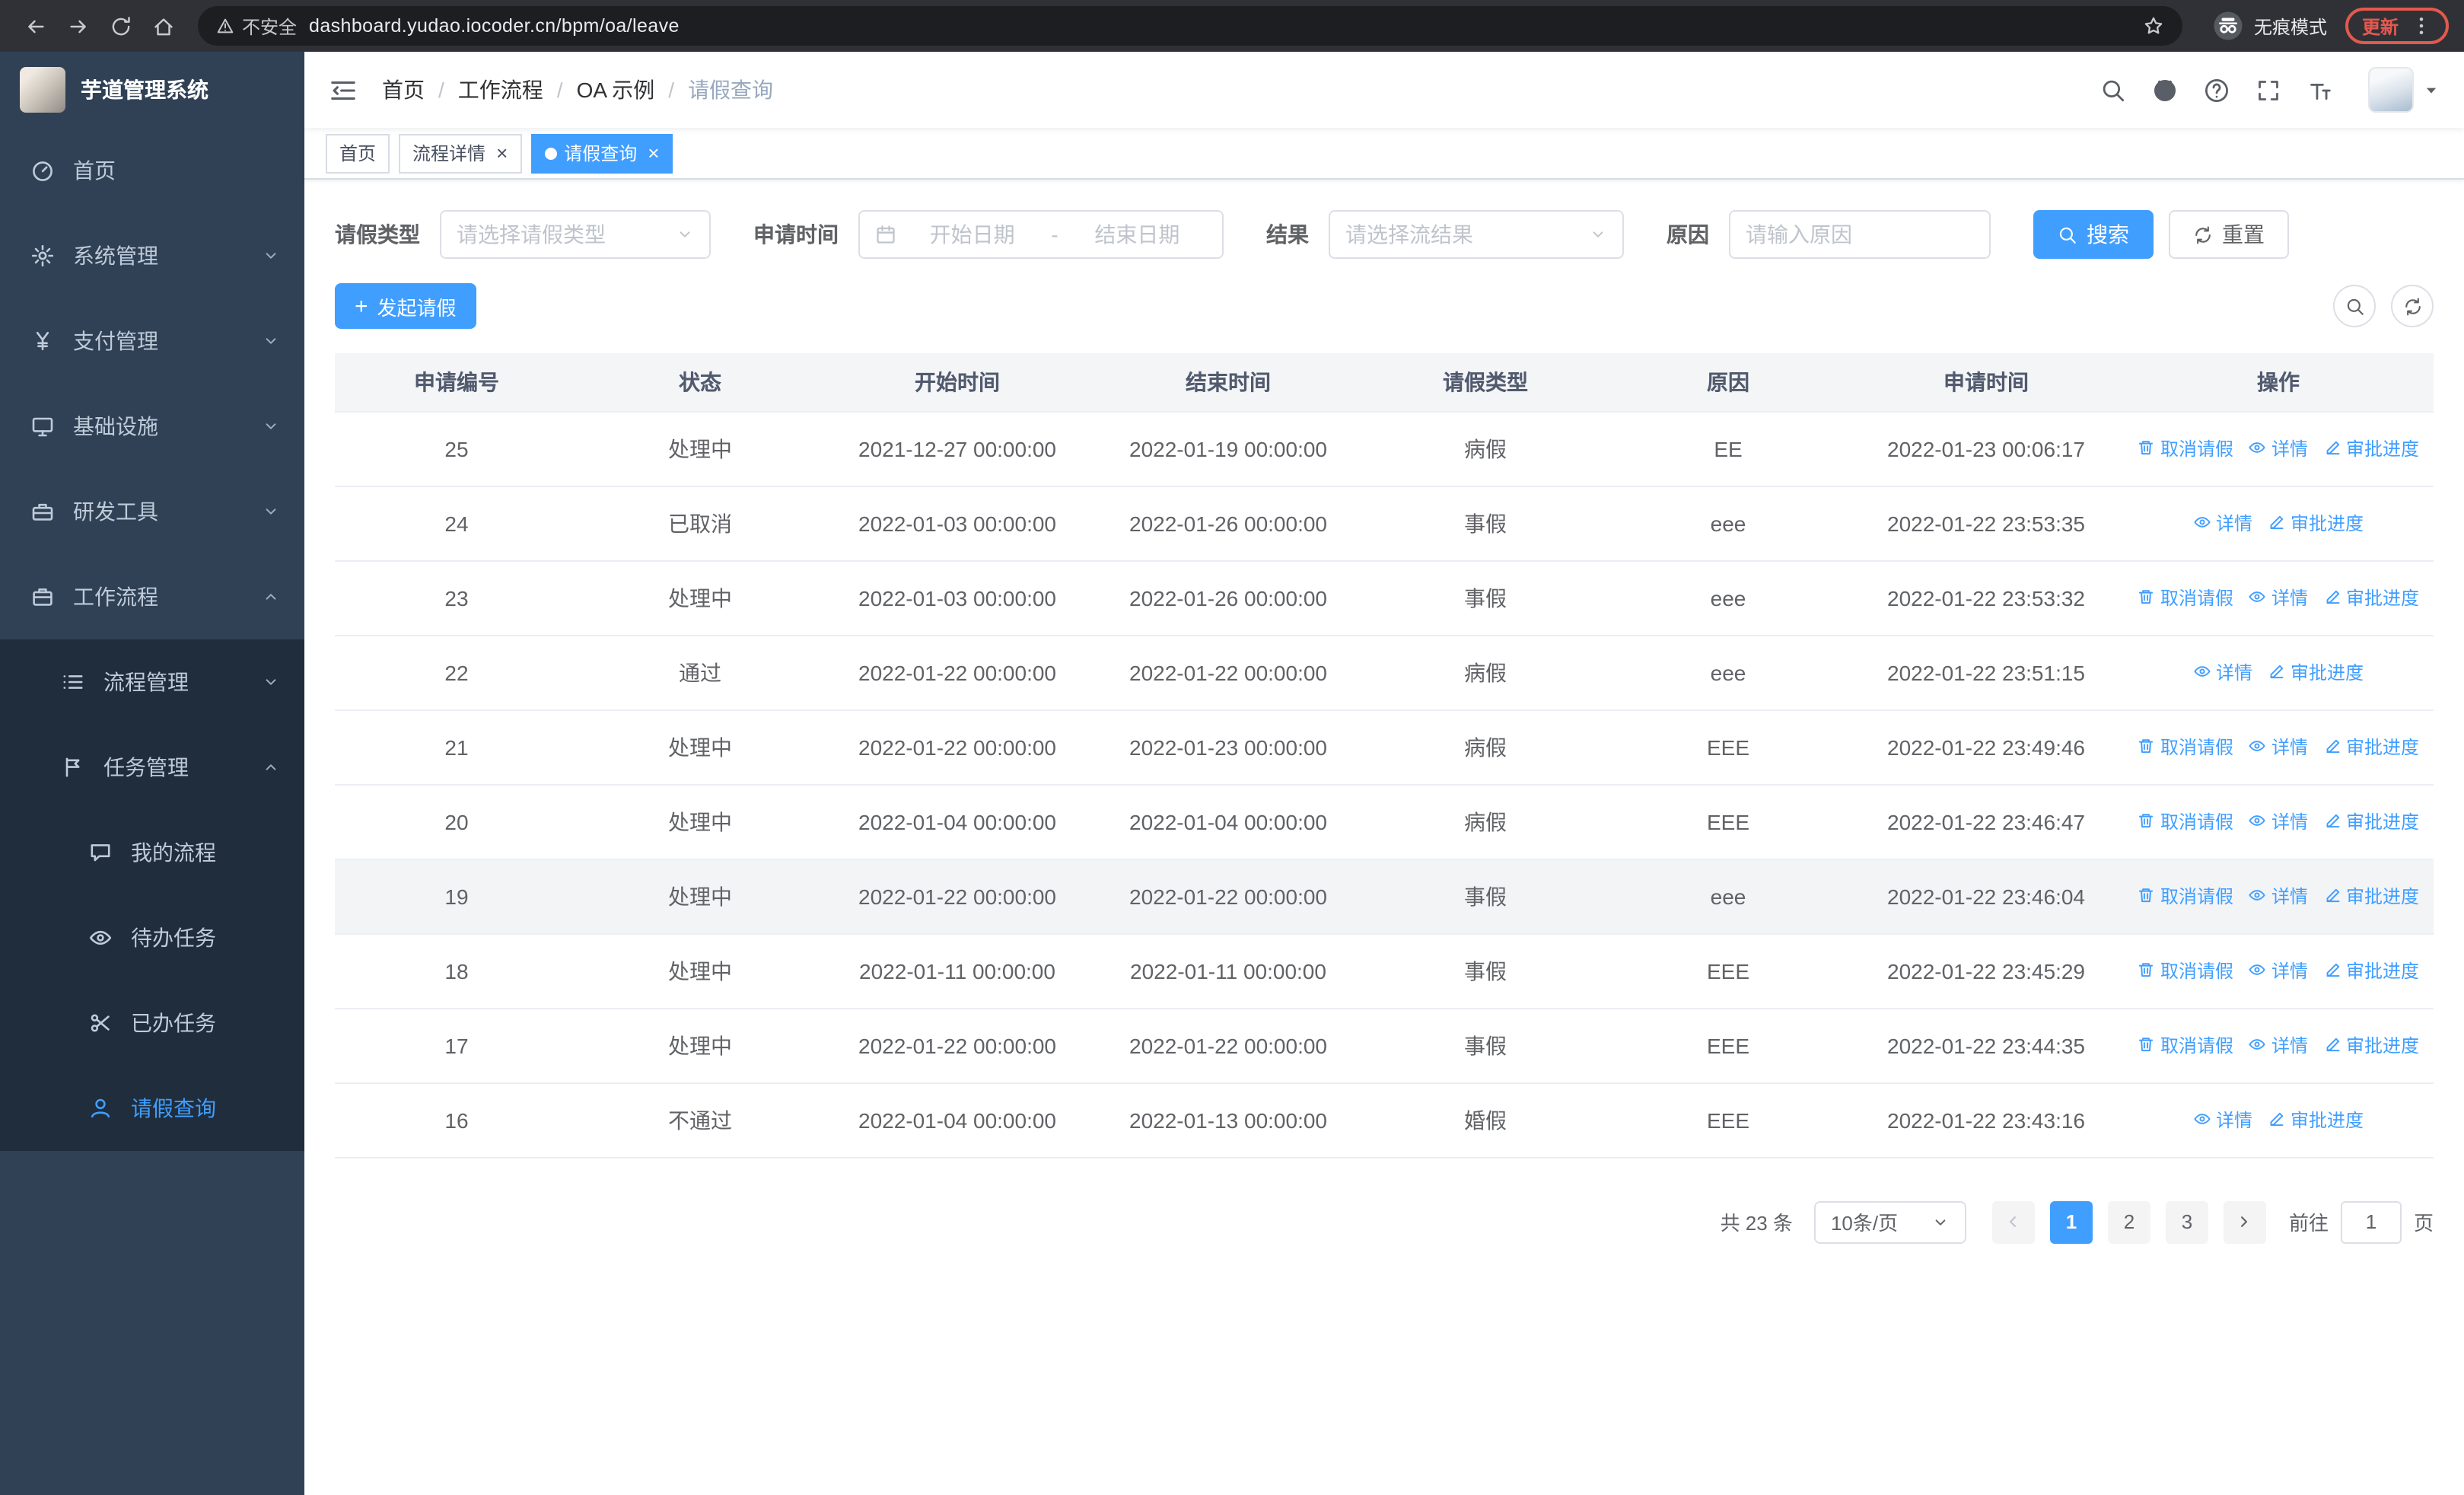 Image resolution: width=2464 pixels, height=1495 pixels. I want to click on start-date-placeholder: 开始日期, so click(972, 234).